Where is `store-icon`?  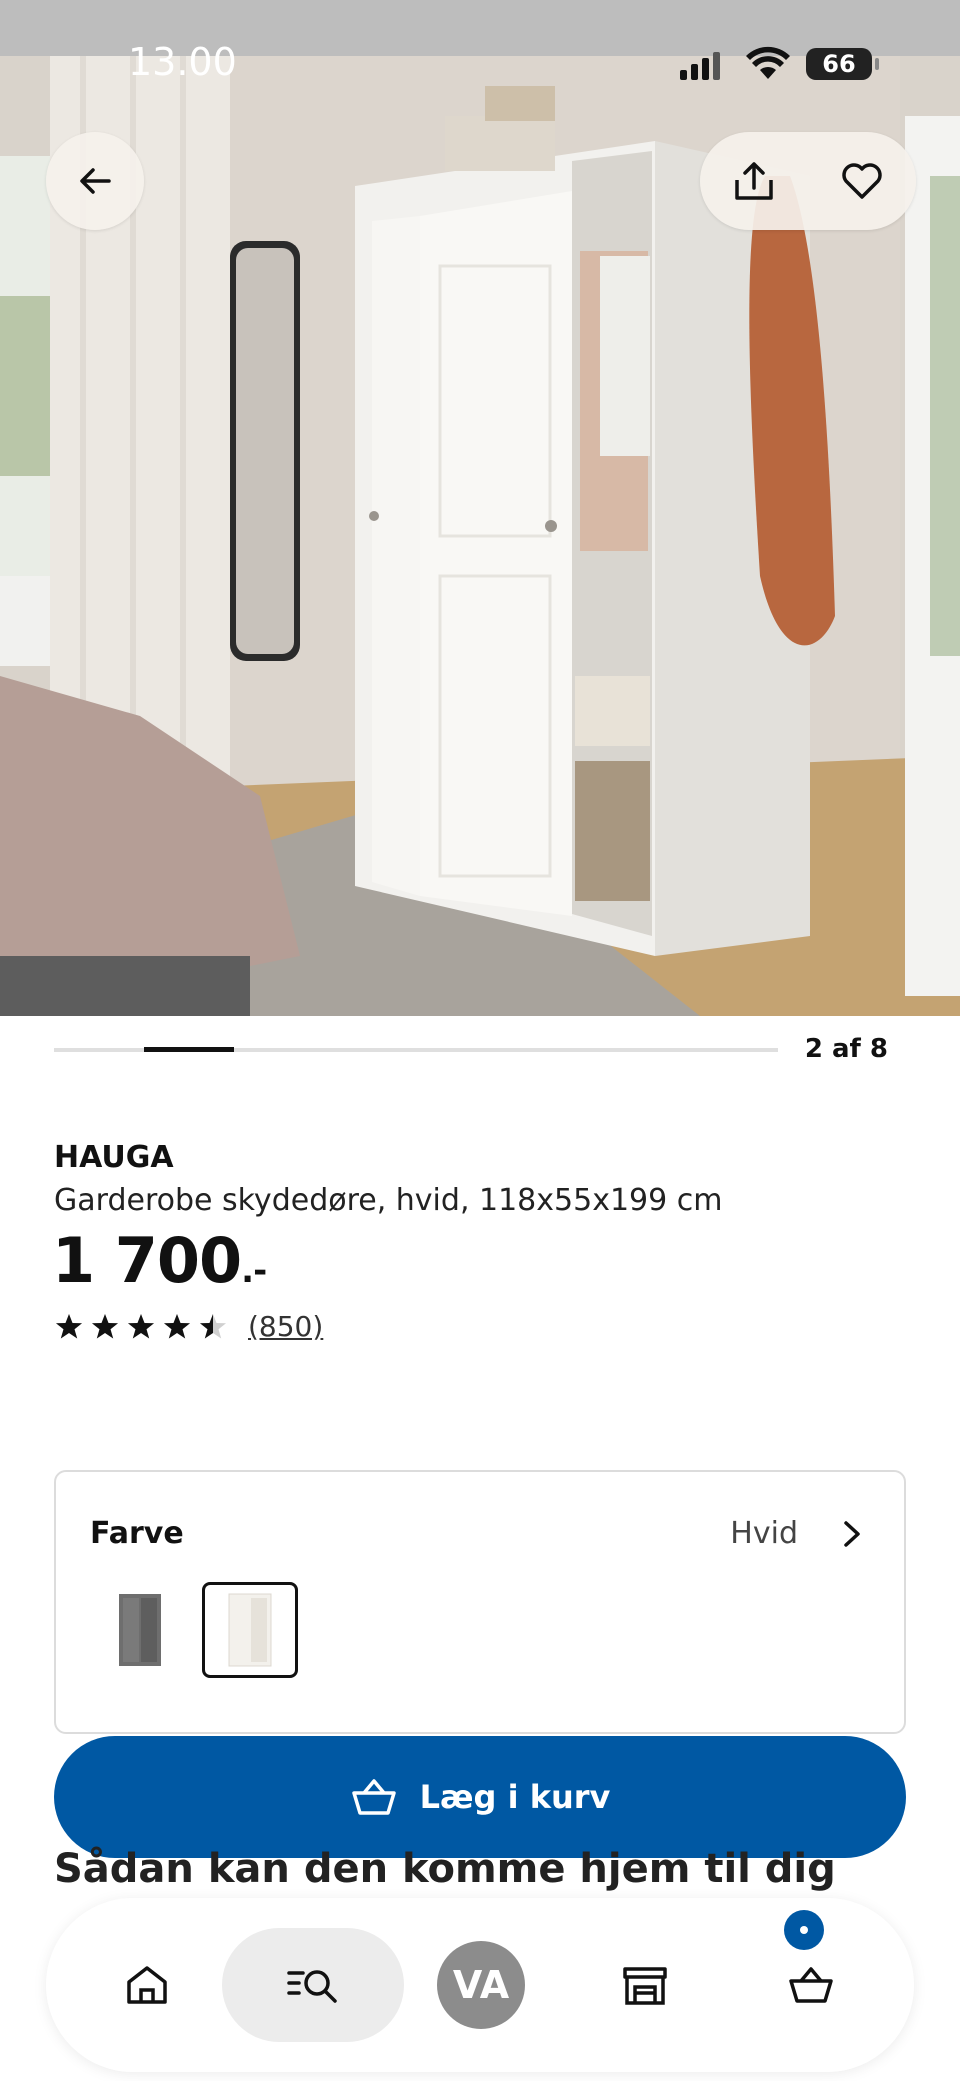
store-icon is located at coordinates (645, 1986).